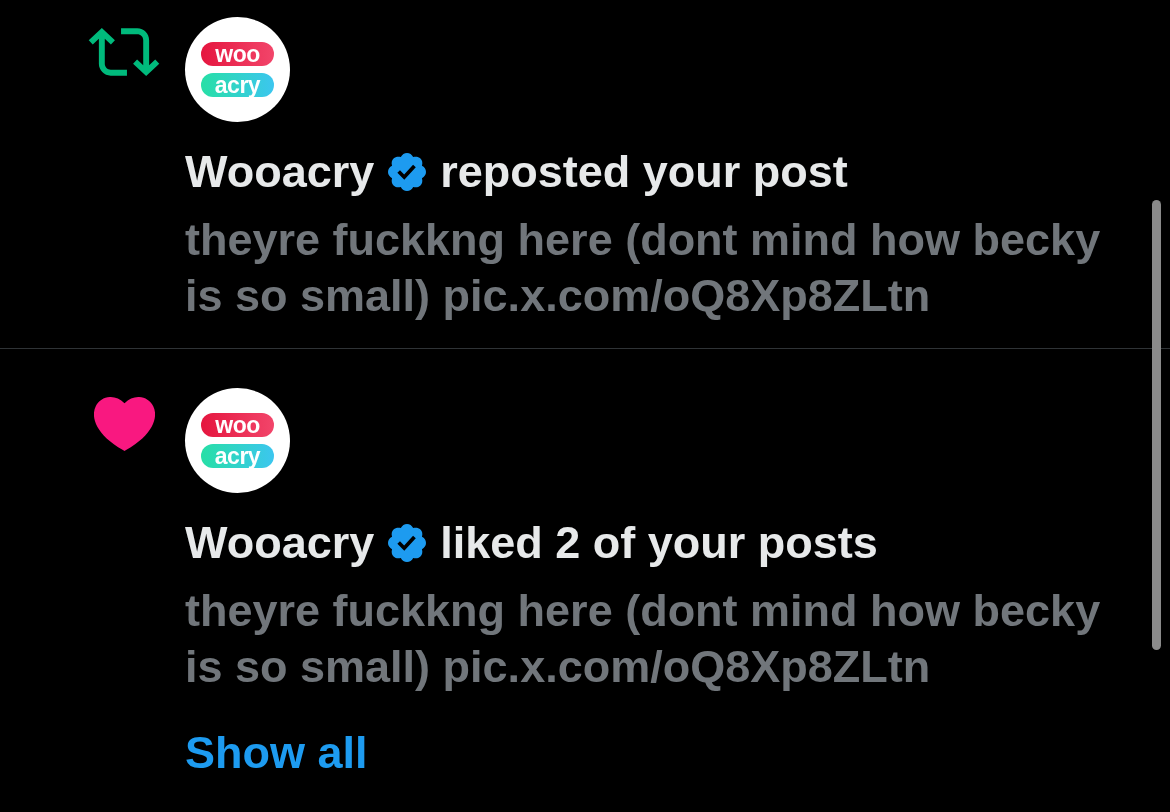  What do you see at coordinates (644, 172) in the screenshot?
I see `notification-action: reposted your post` at bounding box center [644, 172].